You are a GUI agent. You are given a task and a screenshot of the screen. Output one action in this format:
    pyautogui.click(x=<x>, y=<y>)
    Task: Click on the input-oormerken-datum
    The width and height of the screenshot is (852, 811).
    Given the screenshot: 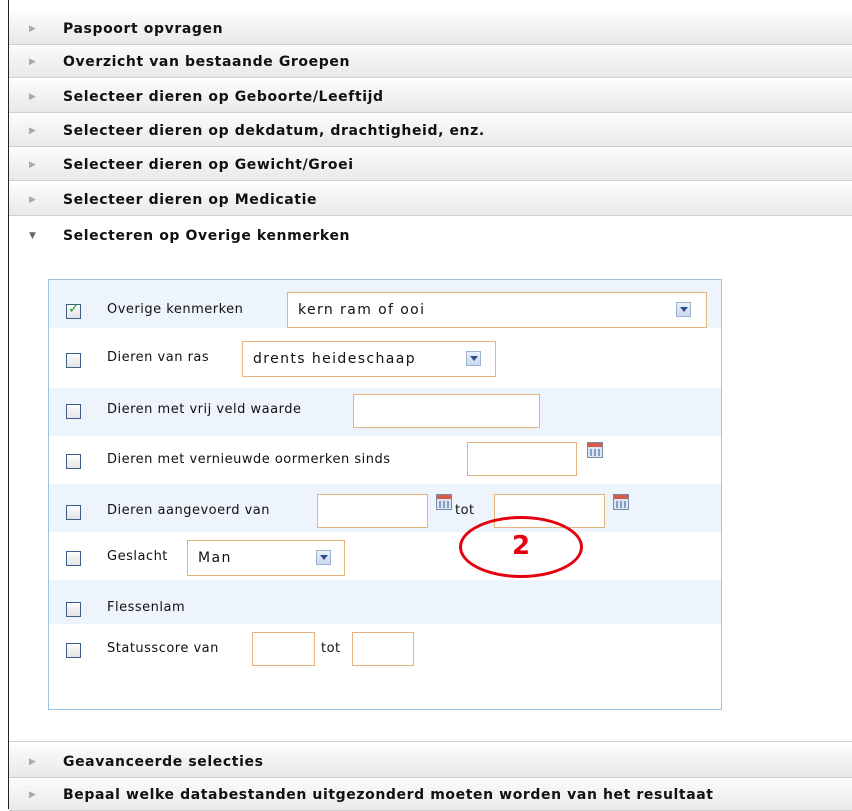 What is the action you would take?
    pyautogui.click(x=522, y=459)
    